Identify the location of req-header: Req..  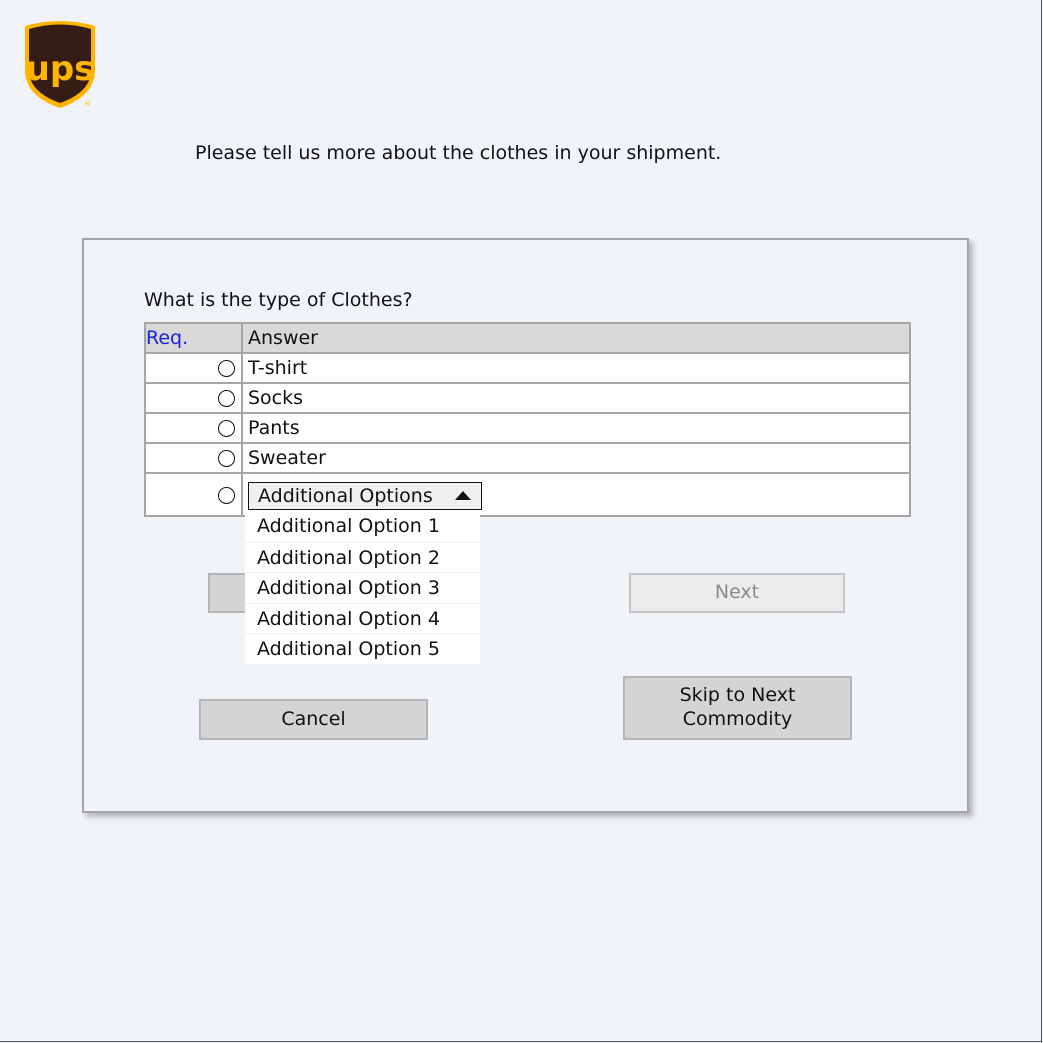
(193, 338).